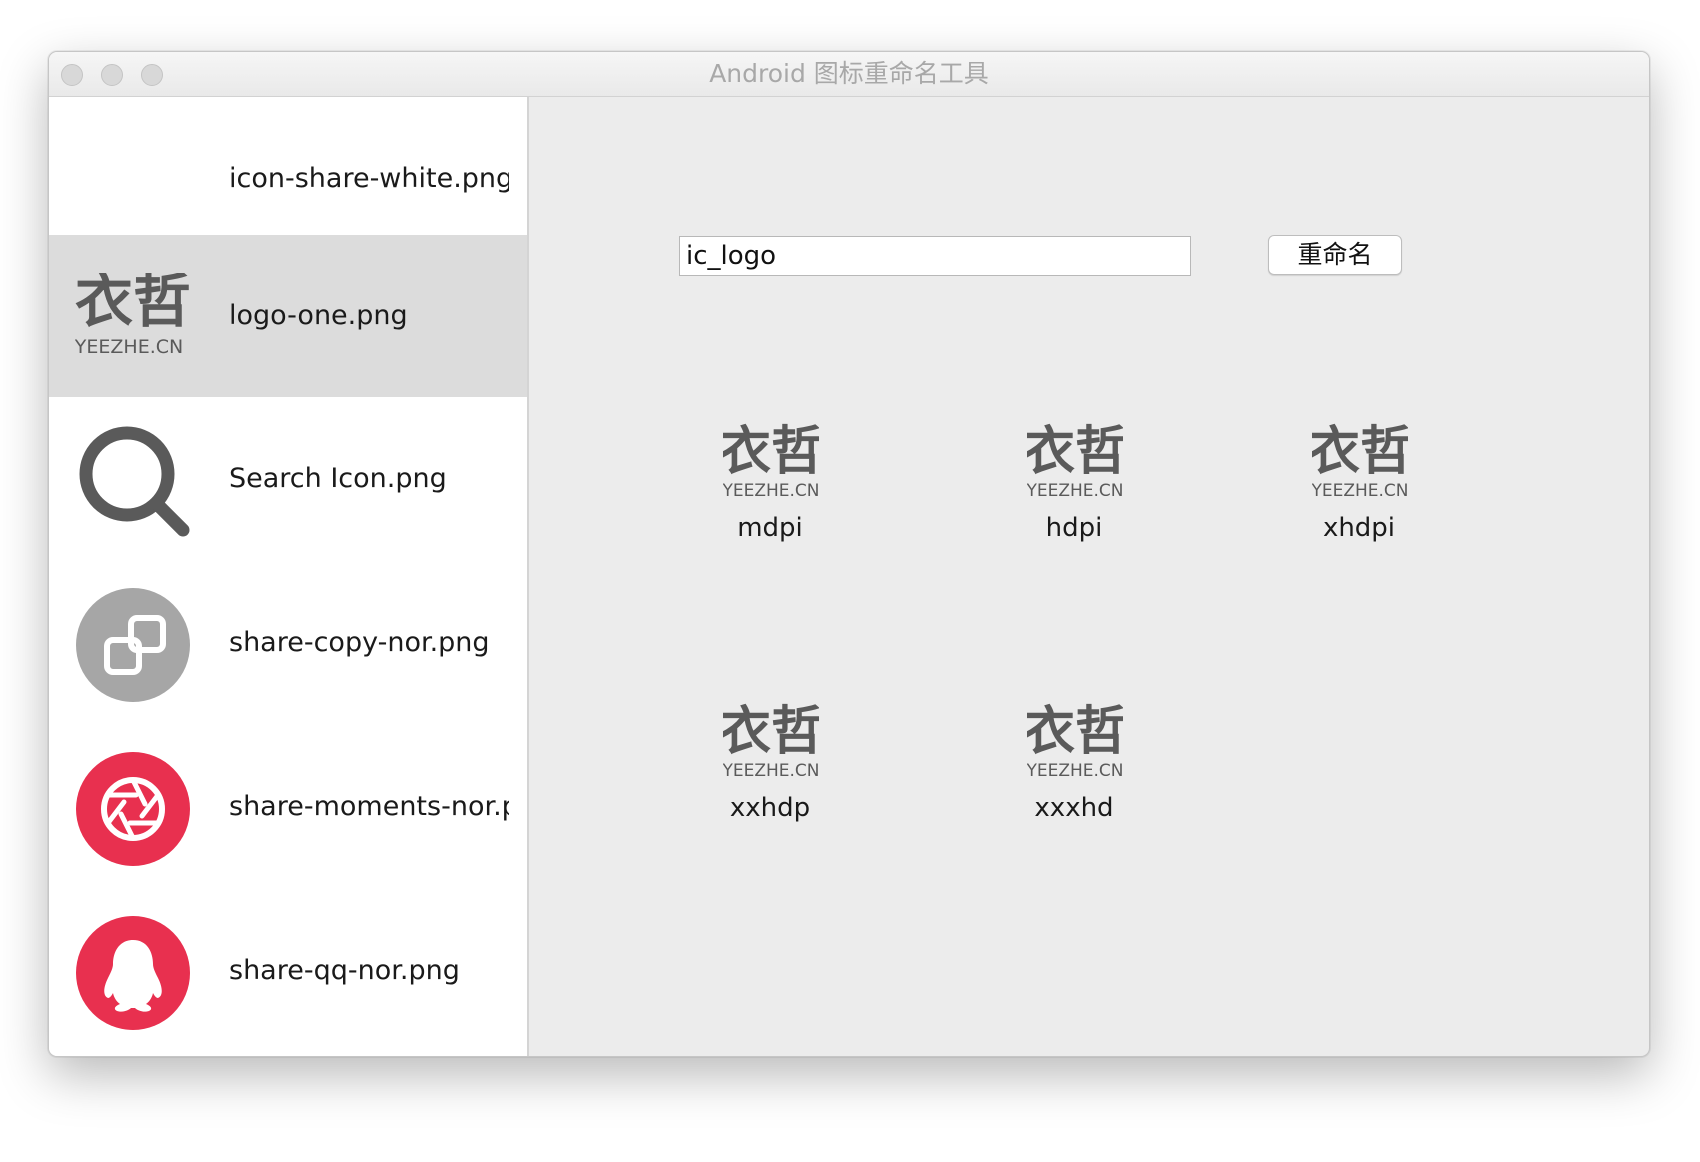 This screenshot has height=1162, width=1700. What do you see at coordinates (770, 528) in the screenshot?
I see `density-label: mdpi` at bounding box center [770, 528].